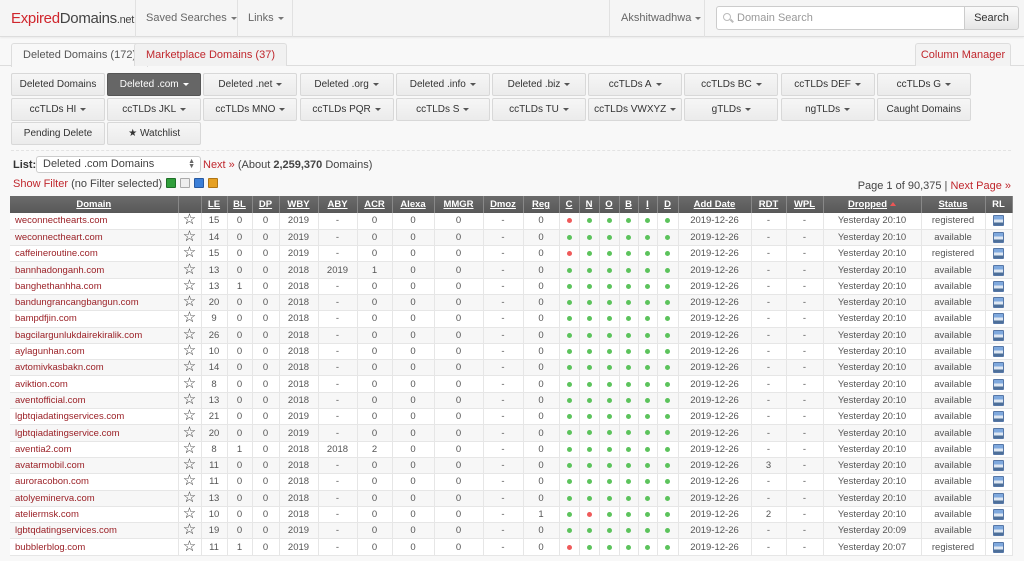  Describe the element at coordinates (991, 18) in the screenshot. I see `search-button: Search` at that location.